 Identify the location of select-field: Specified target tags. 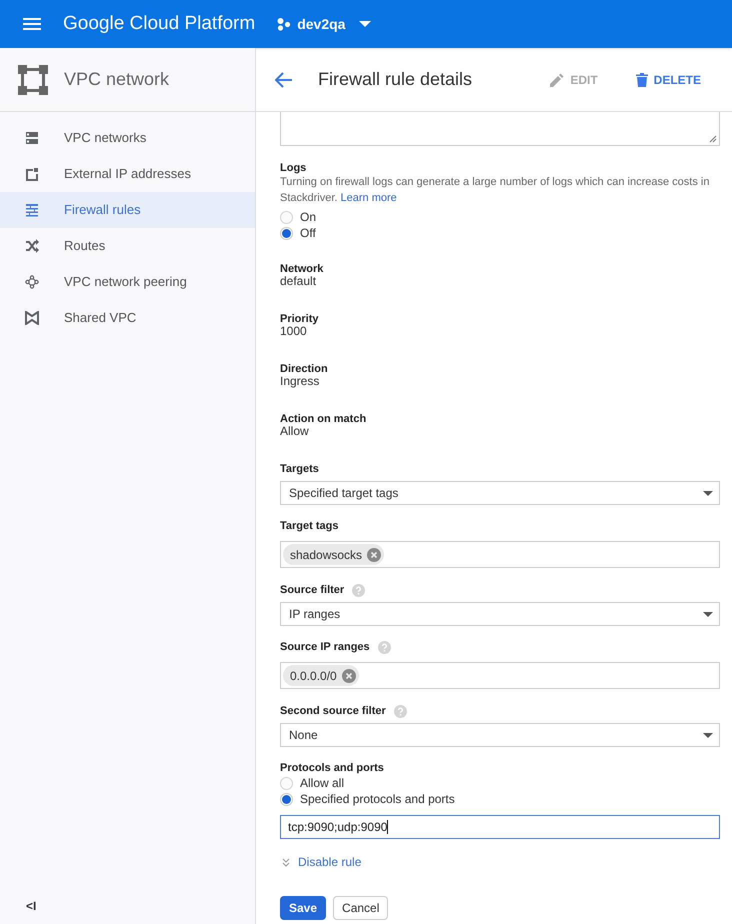
(500, 493).